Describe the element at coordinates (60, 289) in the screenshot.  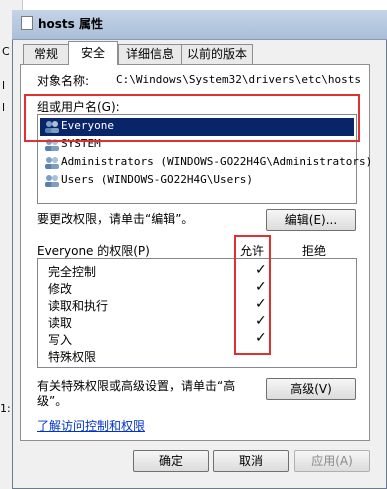
I see `permission-name: 修改` at that location.